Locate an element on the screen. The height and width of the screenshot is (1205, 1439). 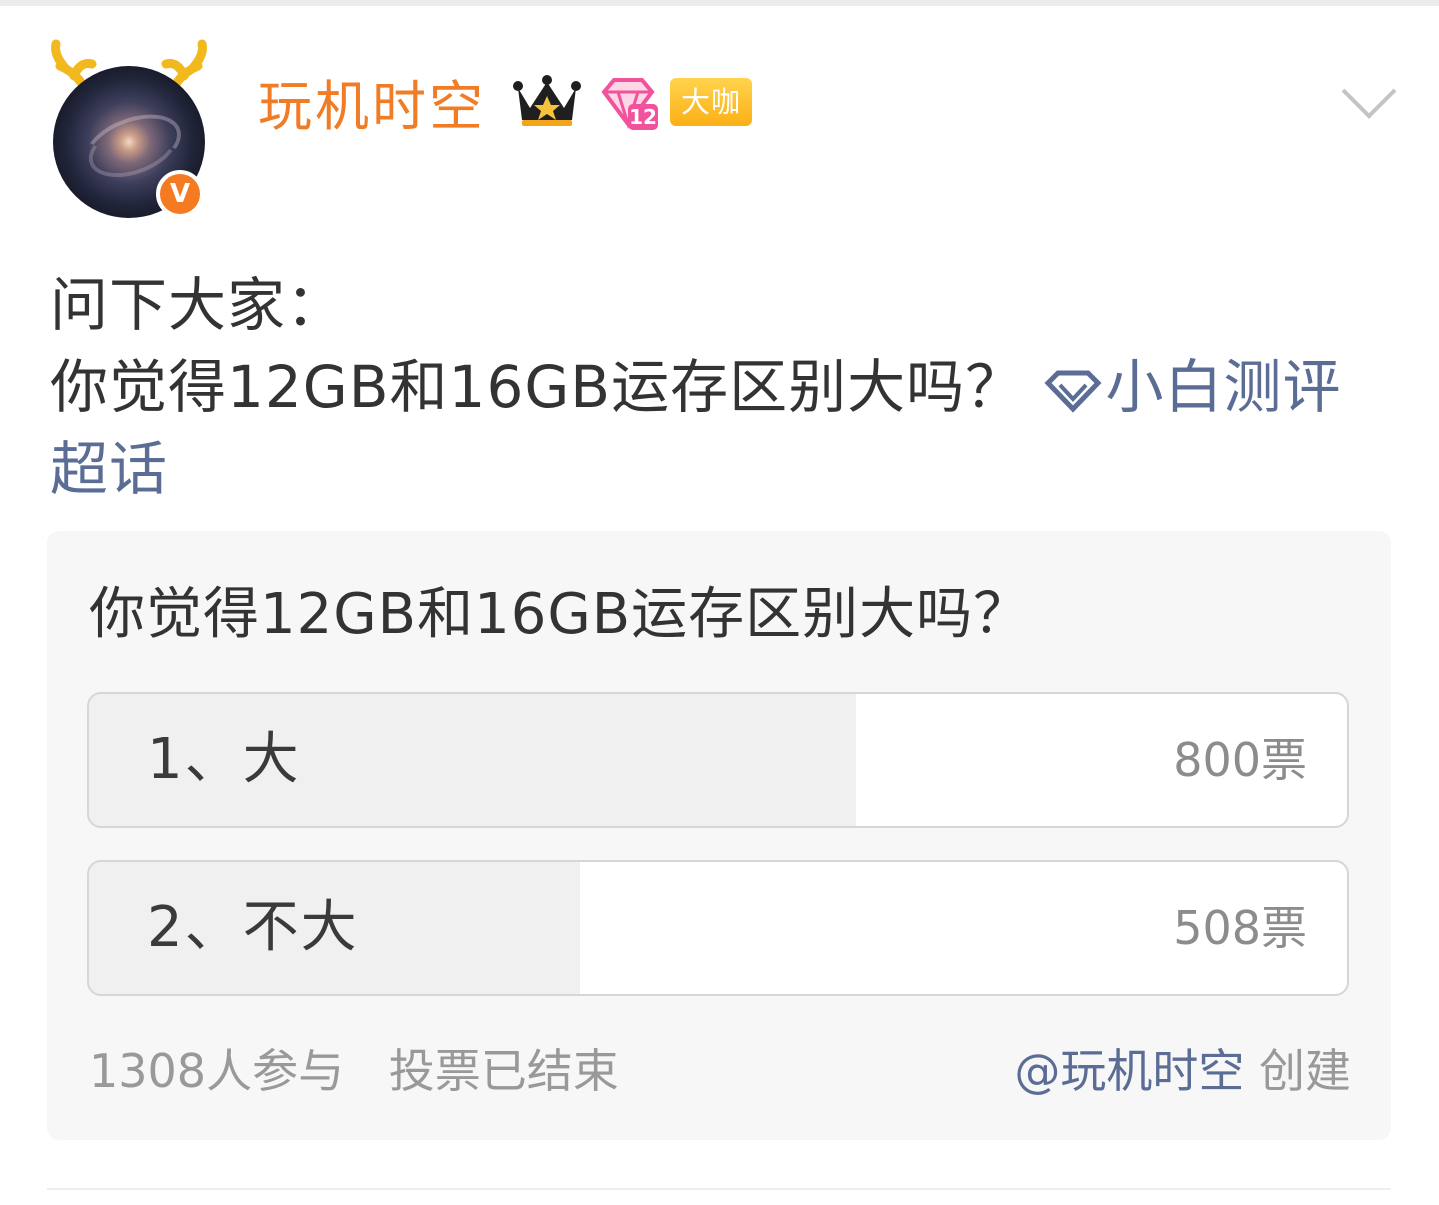
topic-diamond-icon is located at coordinates (1073, 391).